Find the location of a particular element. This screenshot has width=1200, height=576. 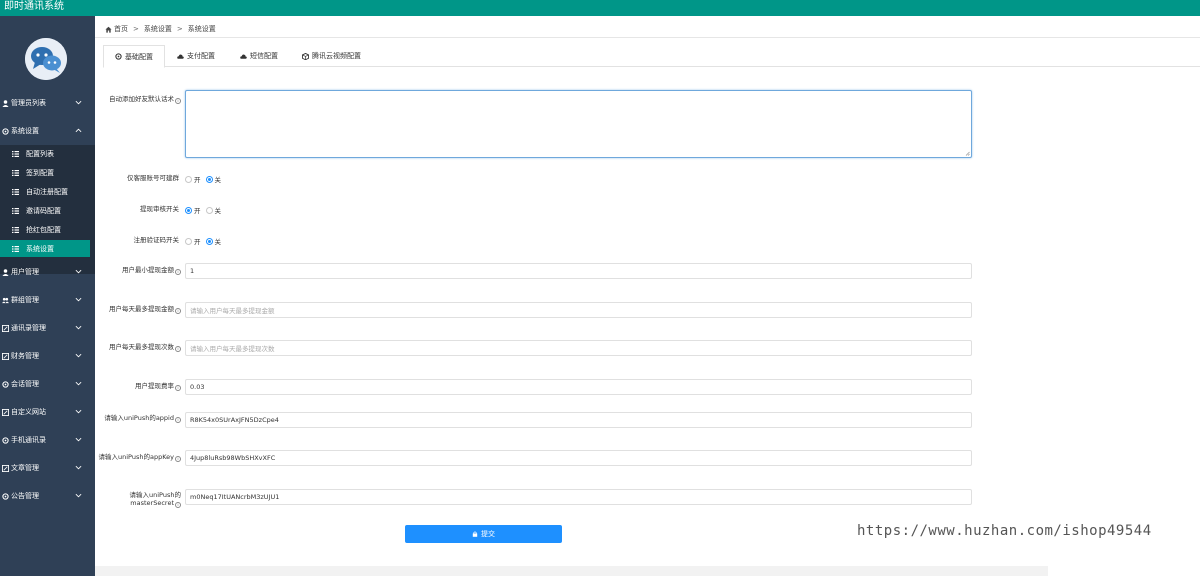

breadcrumb-level1: 系统设置 is located at coordinates (158, 29).